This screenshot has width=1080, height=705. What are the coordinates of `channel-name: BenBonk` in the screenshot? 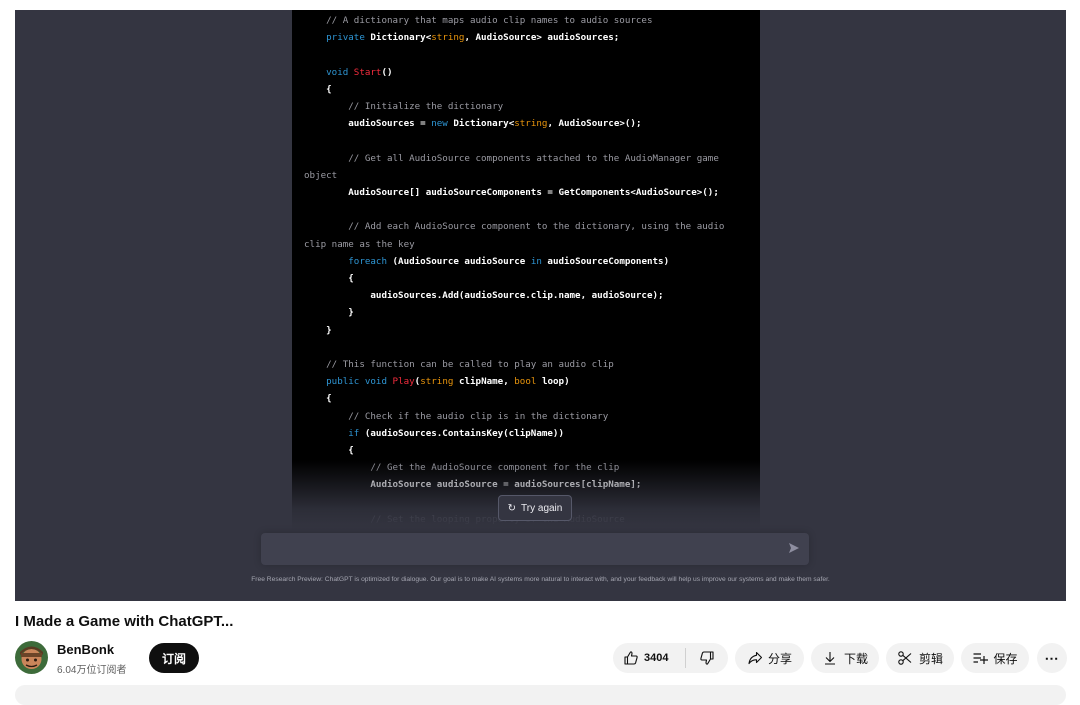 It's located at (85, 649).